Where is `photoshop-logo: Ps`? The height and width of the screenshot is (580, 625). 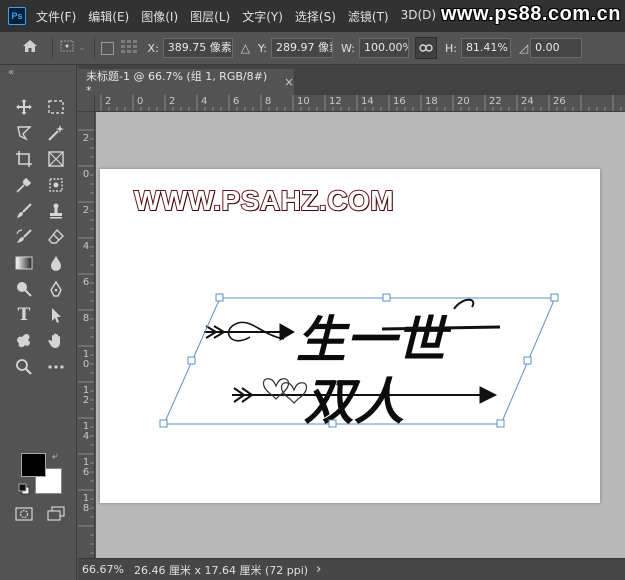
photoshop-logo: Ps is located at coordinates (17, 16).